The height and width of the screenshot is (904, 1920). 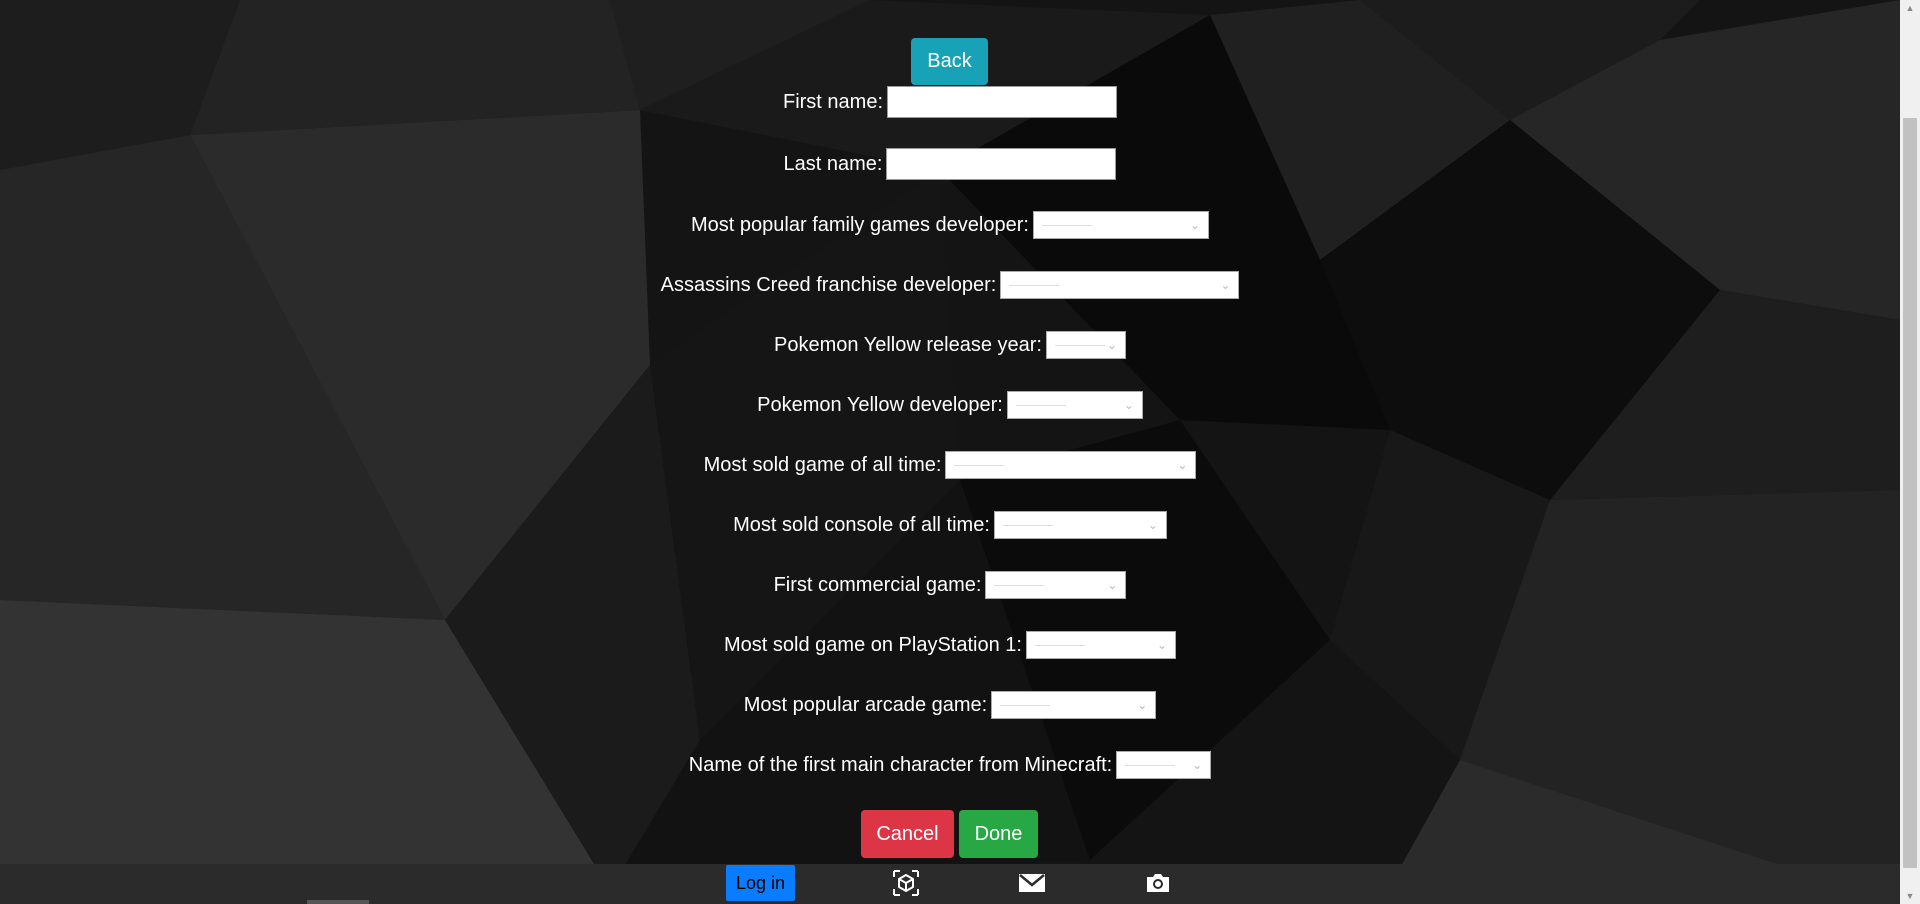 I want to click on question-row: Most popular arcade game: ⌄, so click(x=950, y=705).